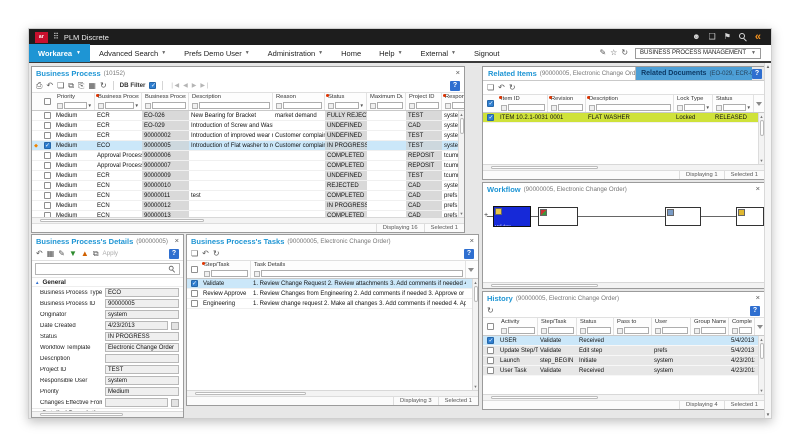  I want to click on column-header: Revision, so click(567, 103).